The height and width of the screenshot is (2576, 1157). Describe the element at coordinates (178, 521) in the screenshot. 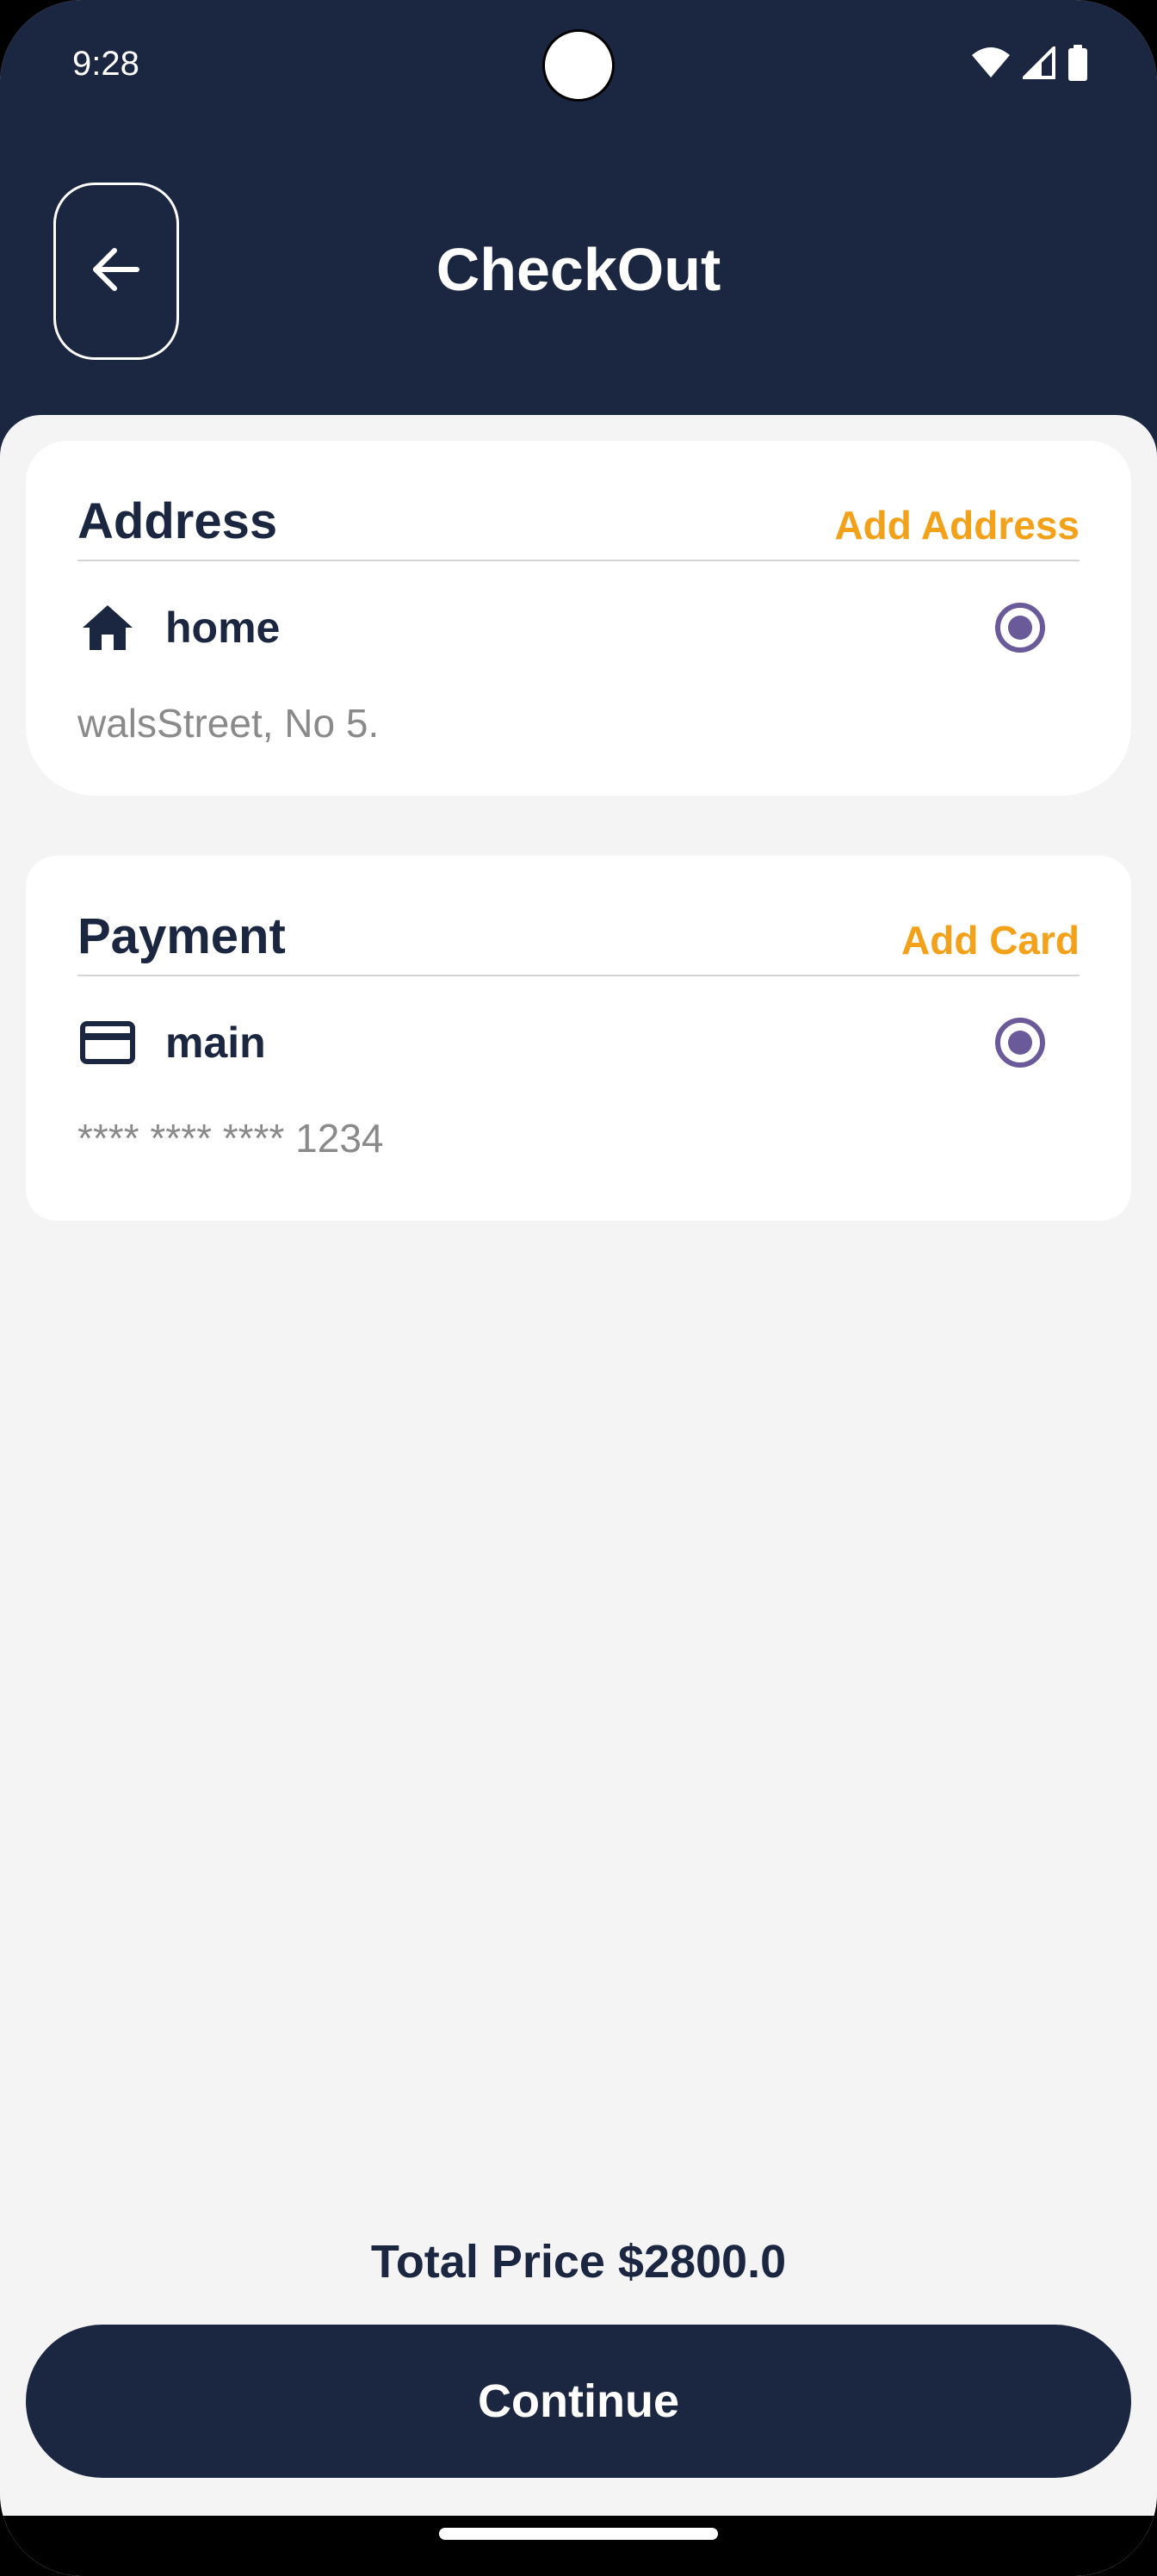

I see `address-title: Address` at that location.